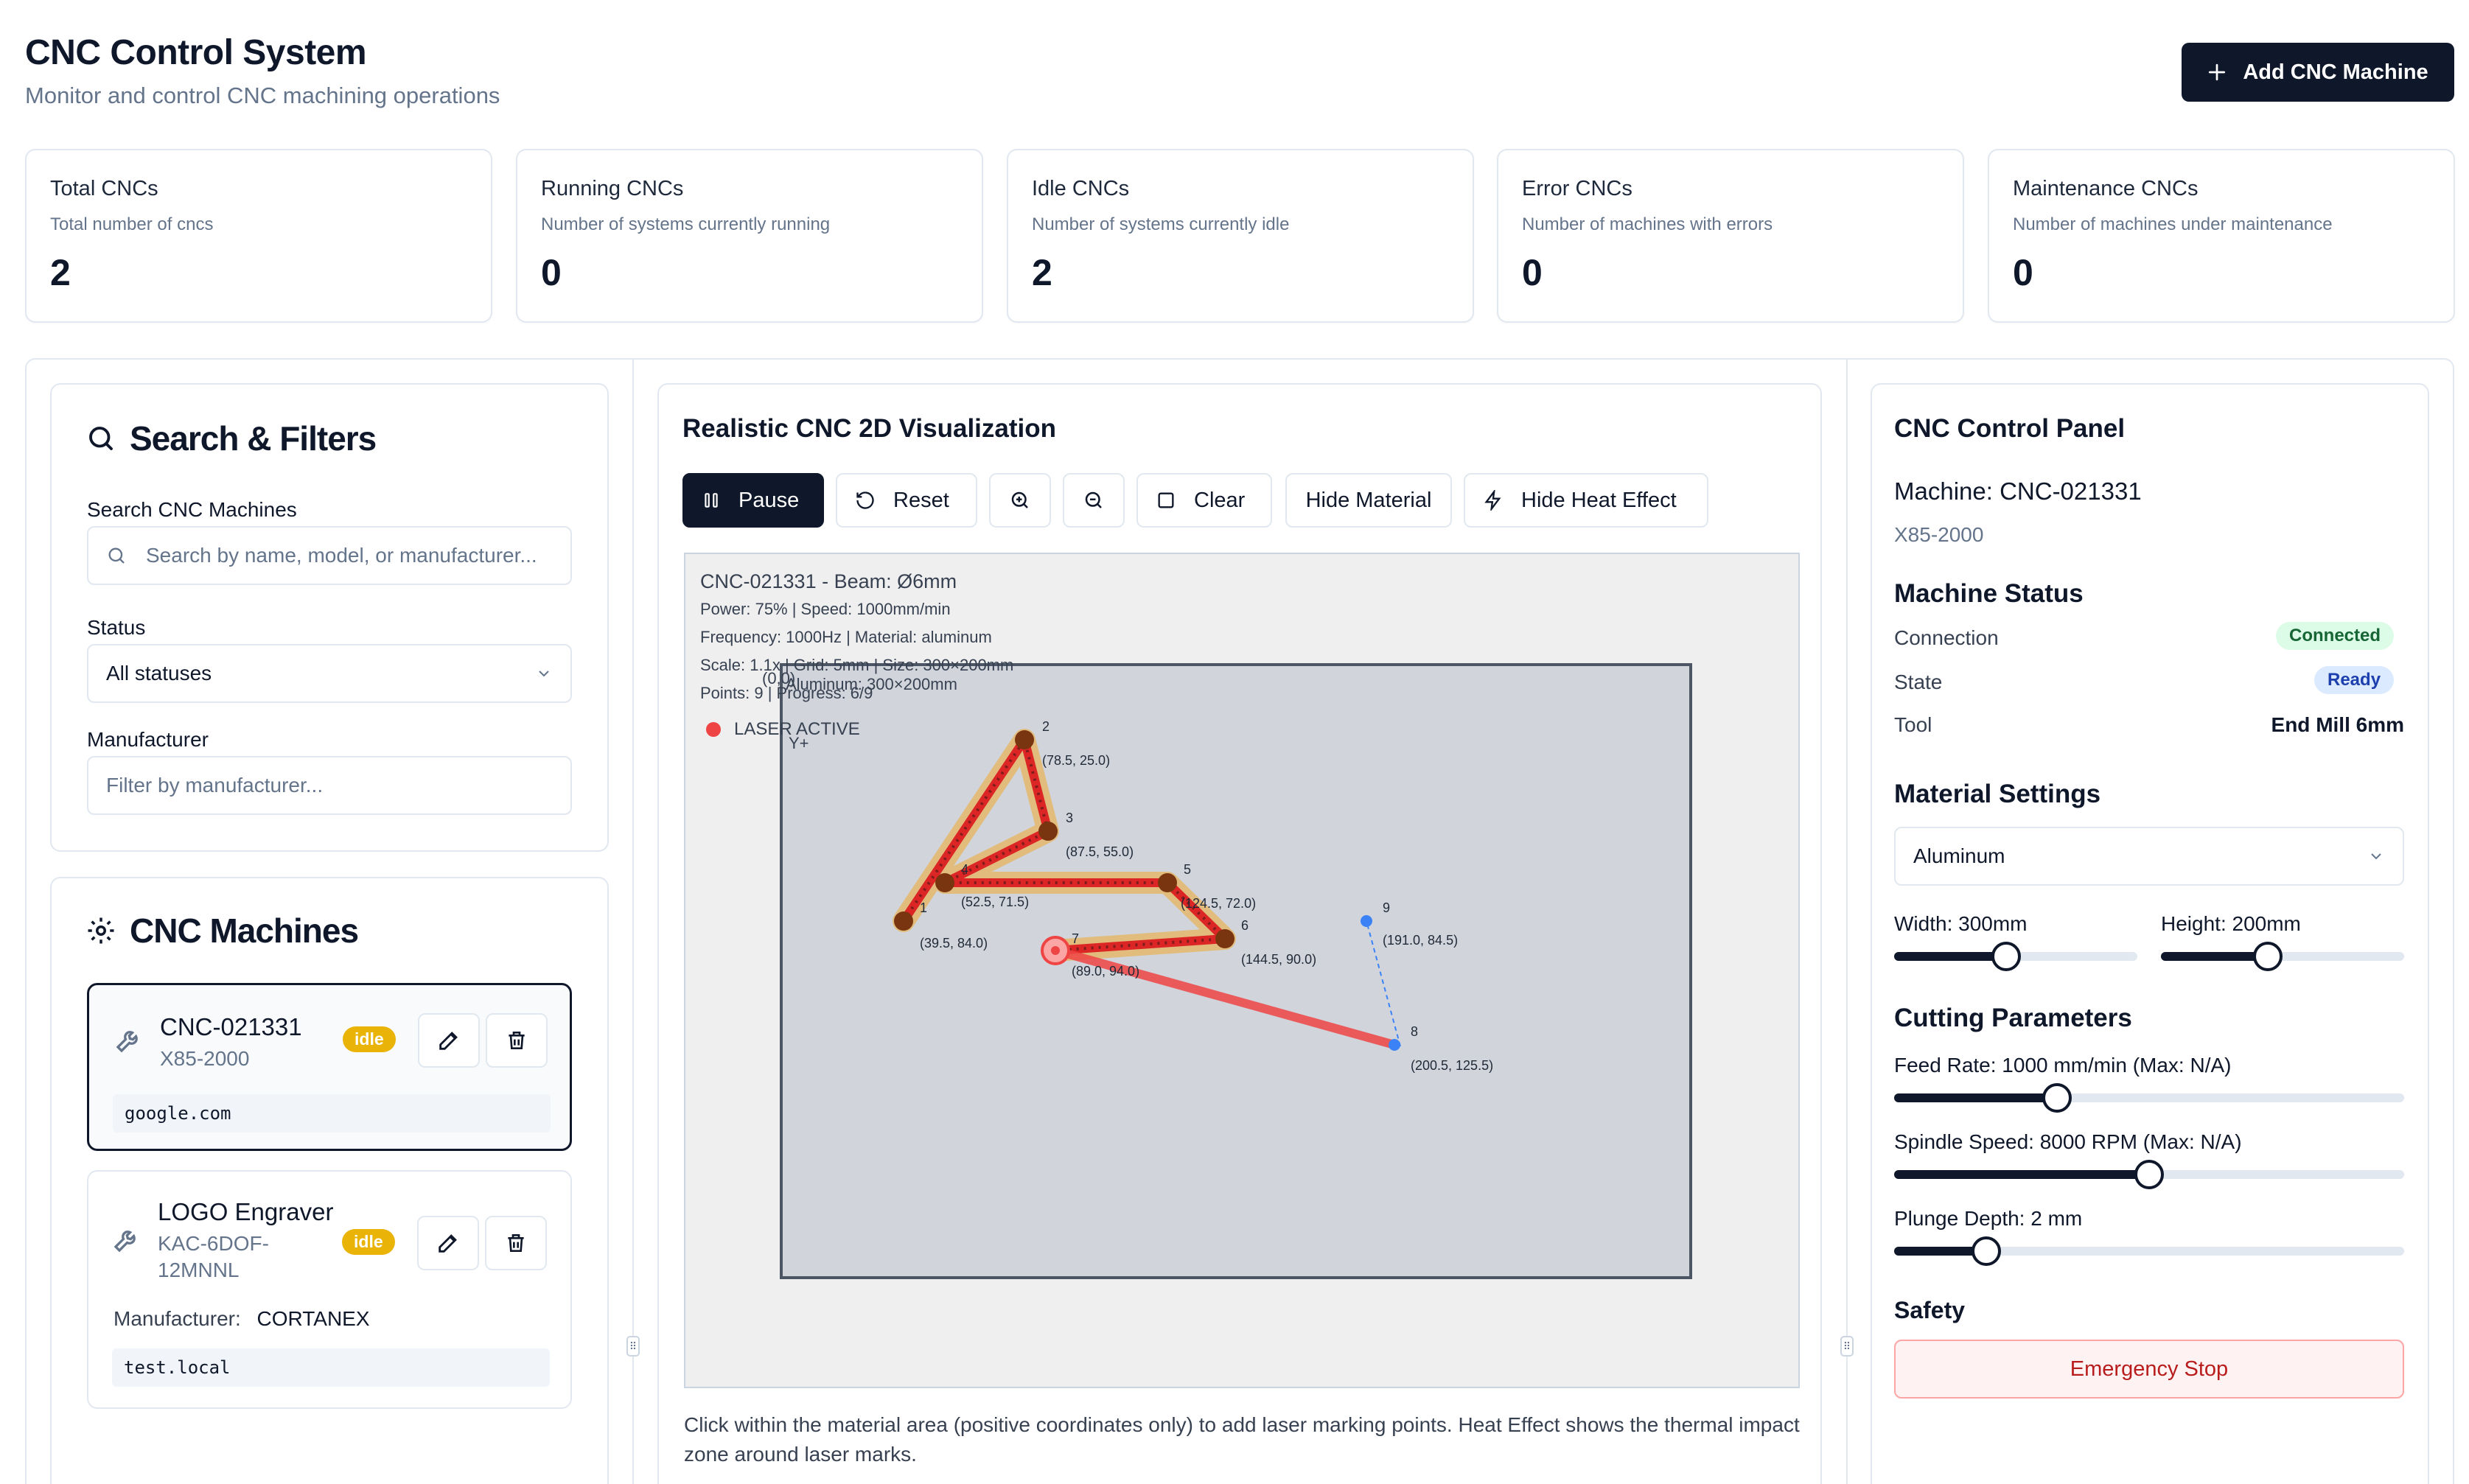 The height and width of the screenshot is (1484, 2469). I want to click on width-label: Width: 300mm, so click(1961, 923).